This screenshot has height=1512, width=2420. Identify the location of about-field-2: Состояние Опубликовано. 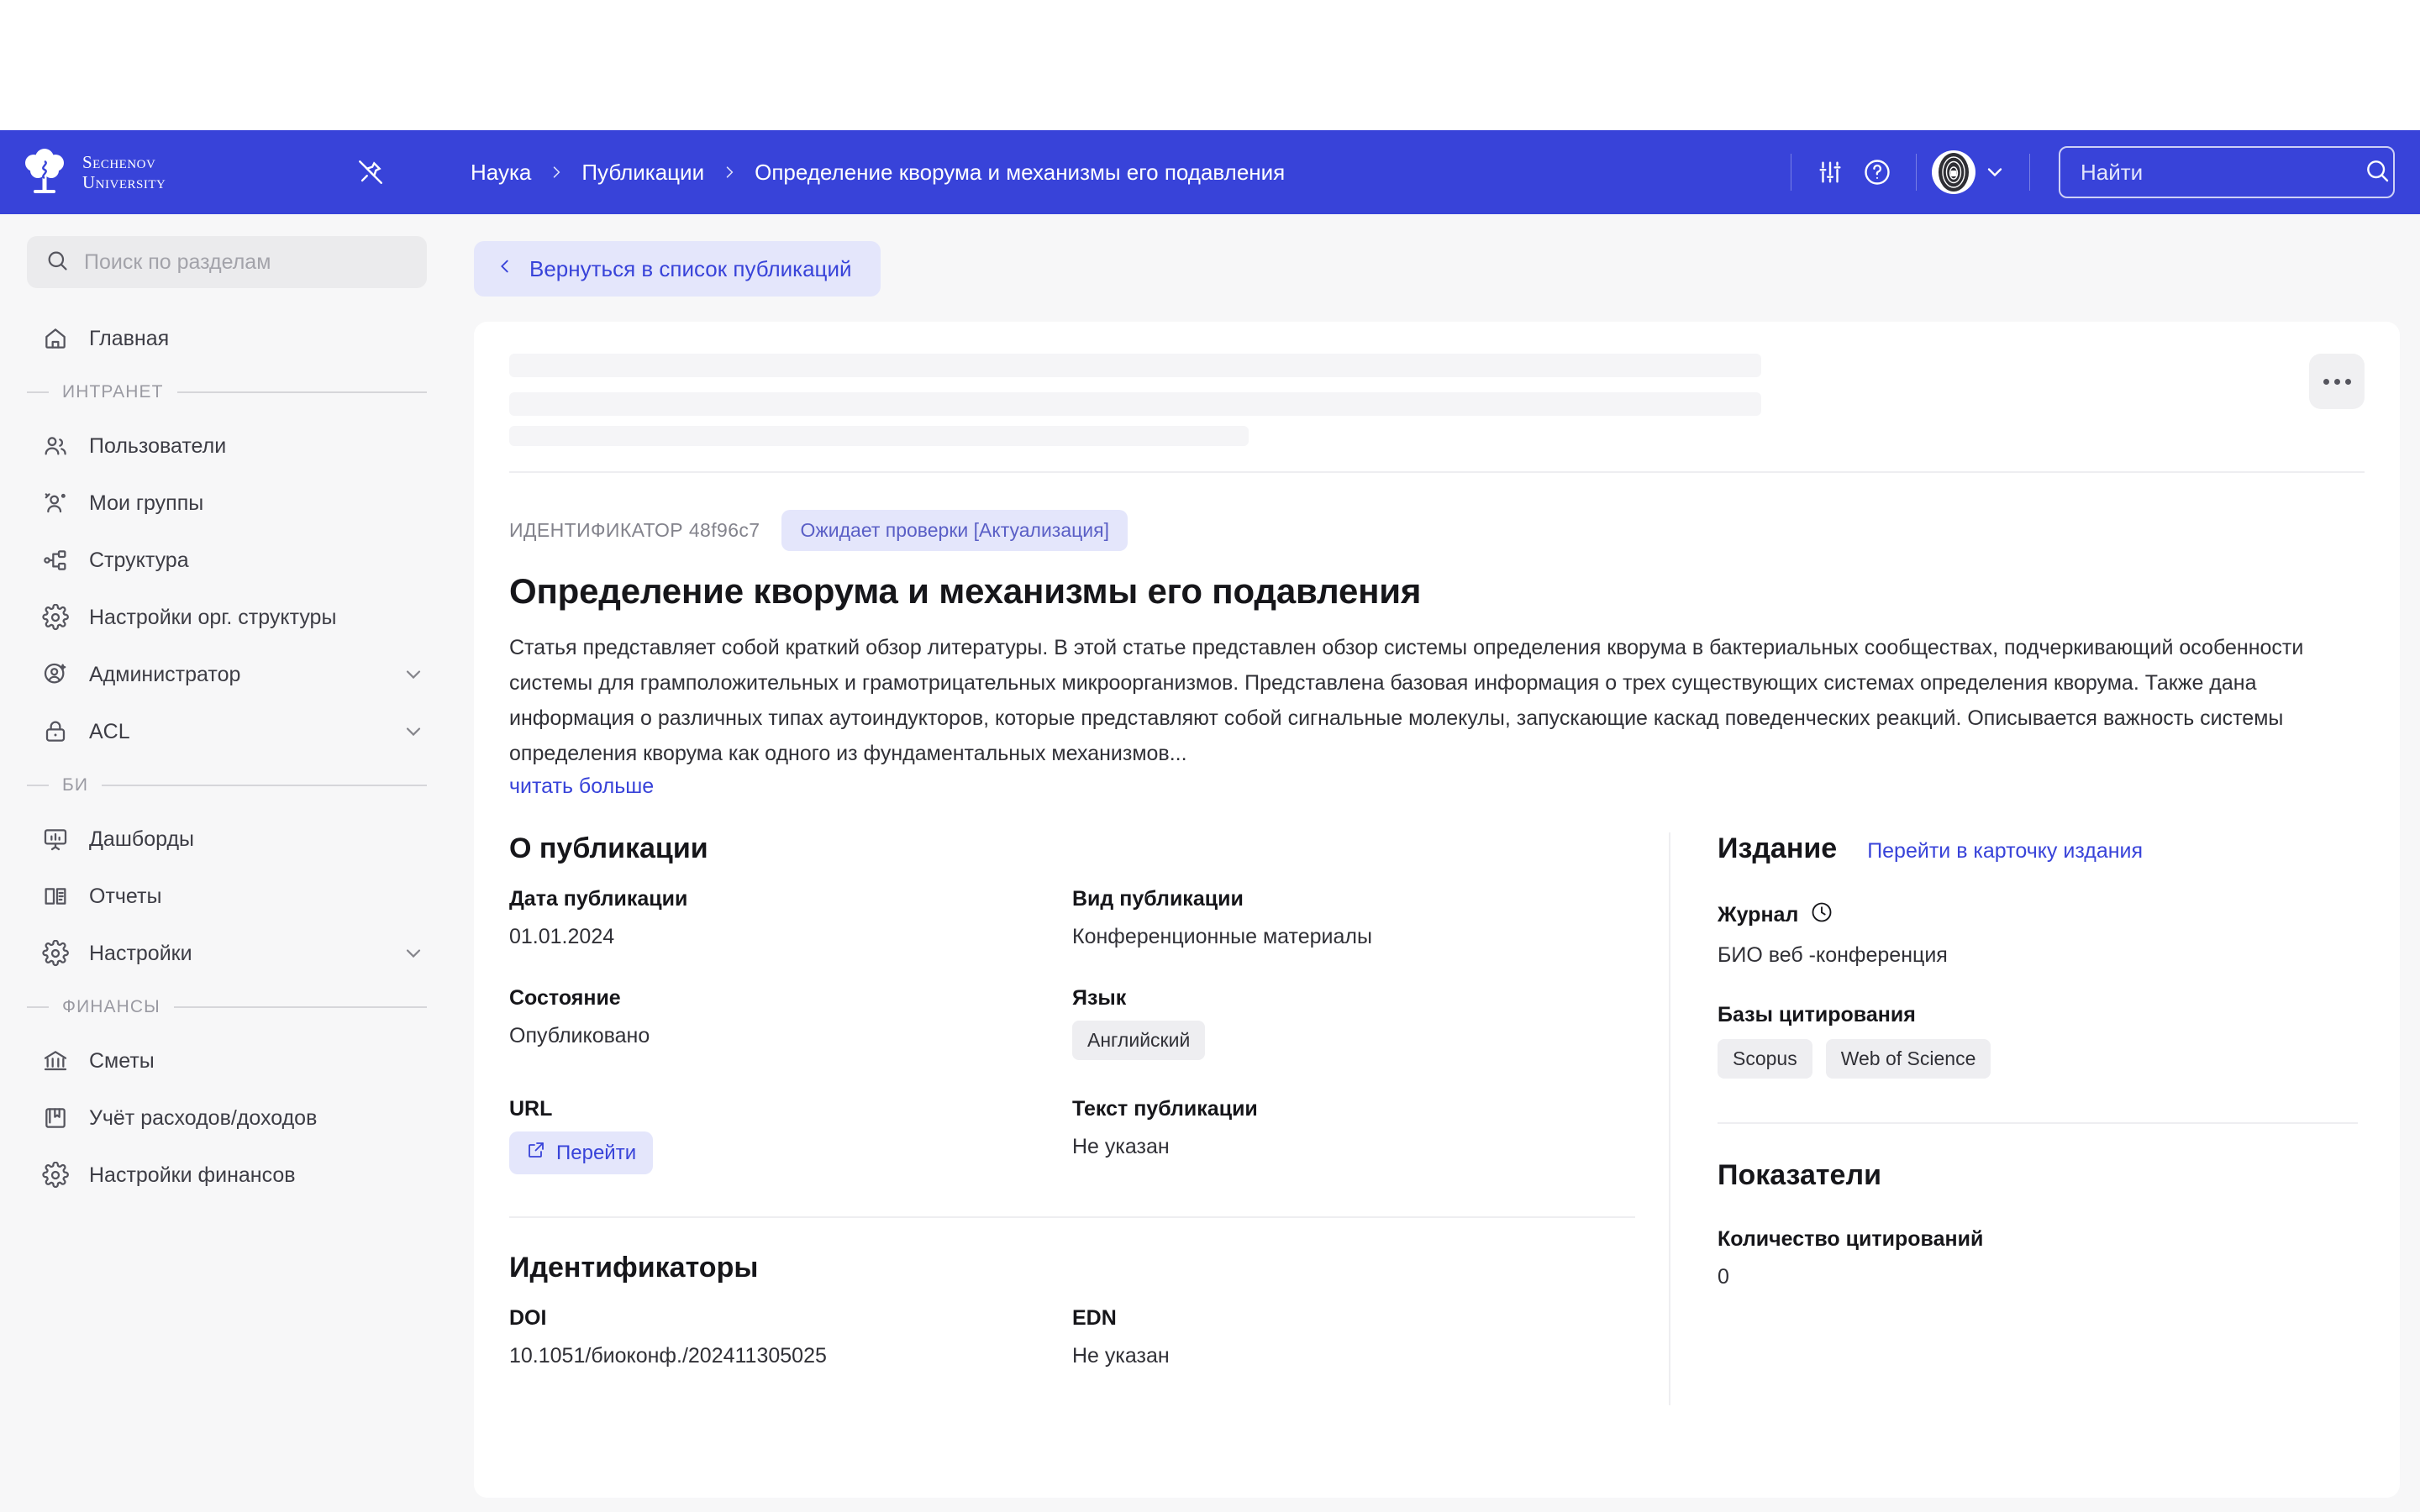
(790, 1023).